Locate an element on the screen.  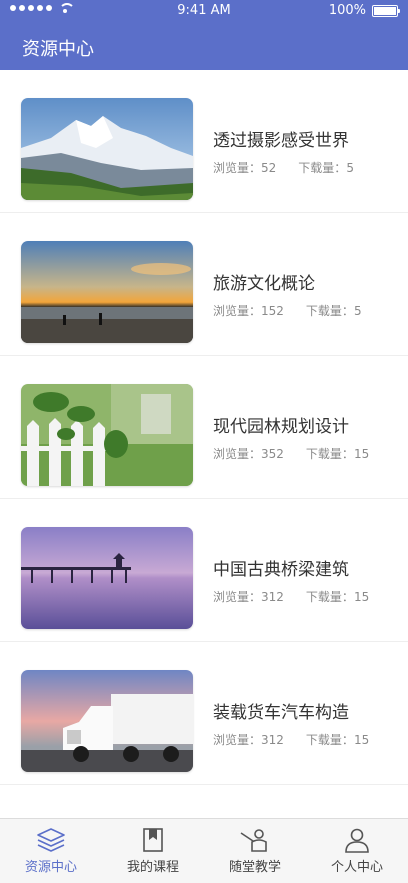
teacher-board-icon is located at coordinates (253, 840).